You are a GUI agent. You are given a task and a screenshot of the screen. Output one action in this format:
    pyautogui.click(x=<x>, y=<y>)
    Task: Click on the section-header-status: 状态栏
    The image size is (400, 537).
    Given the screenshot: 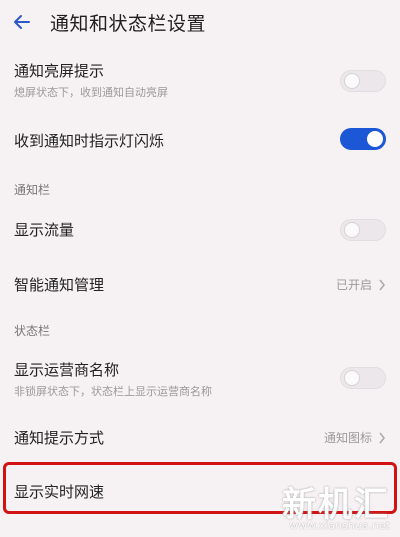 What is the action you would take?
    pyautogui.click(x=32, y=331)
    